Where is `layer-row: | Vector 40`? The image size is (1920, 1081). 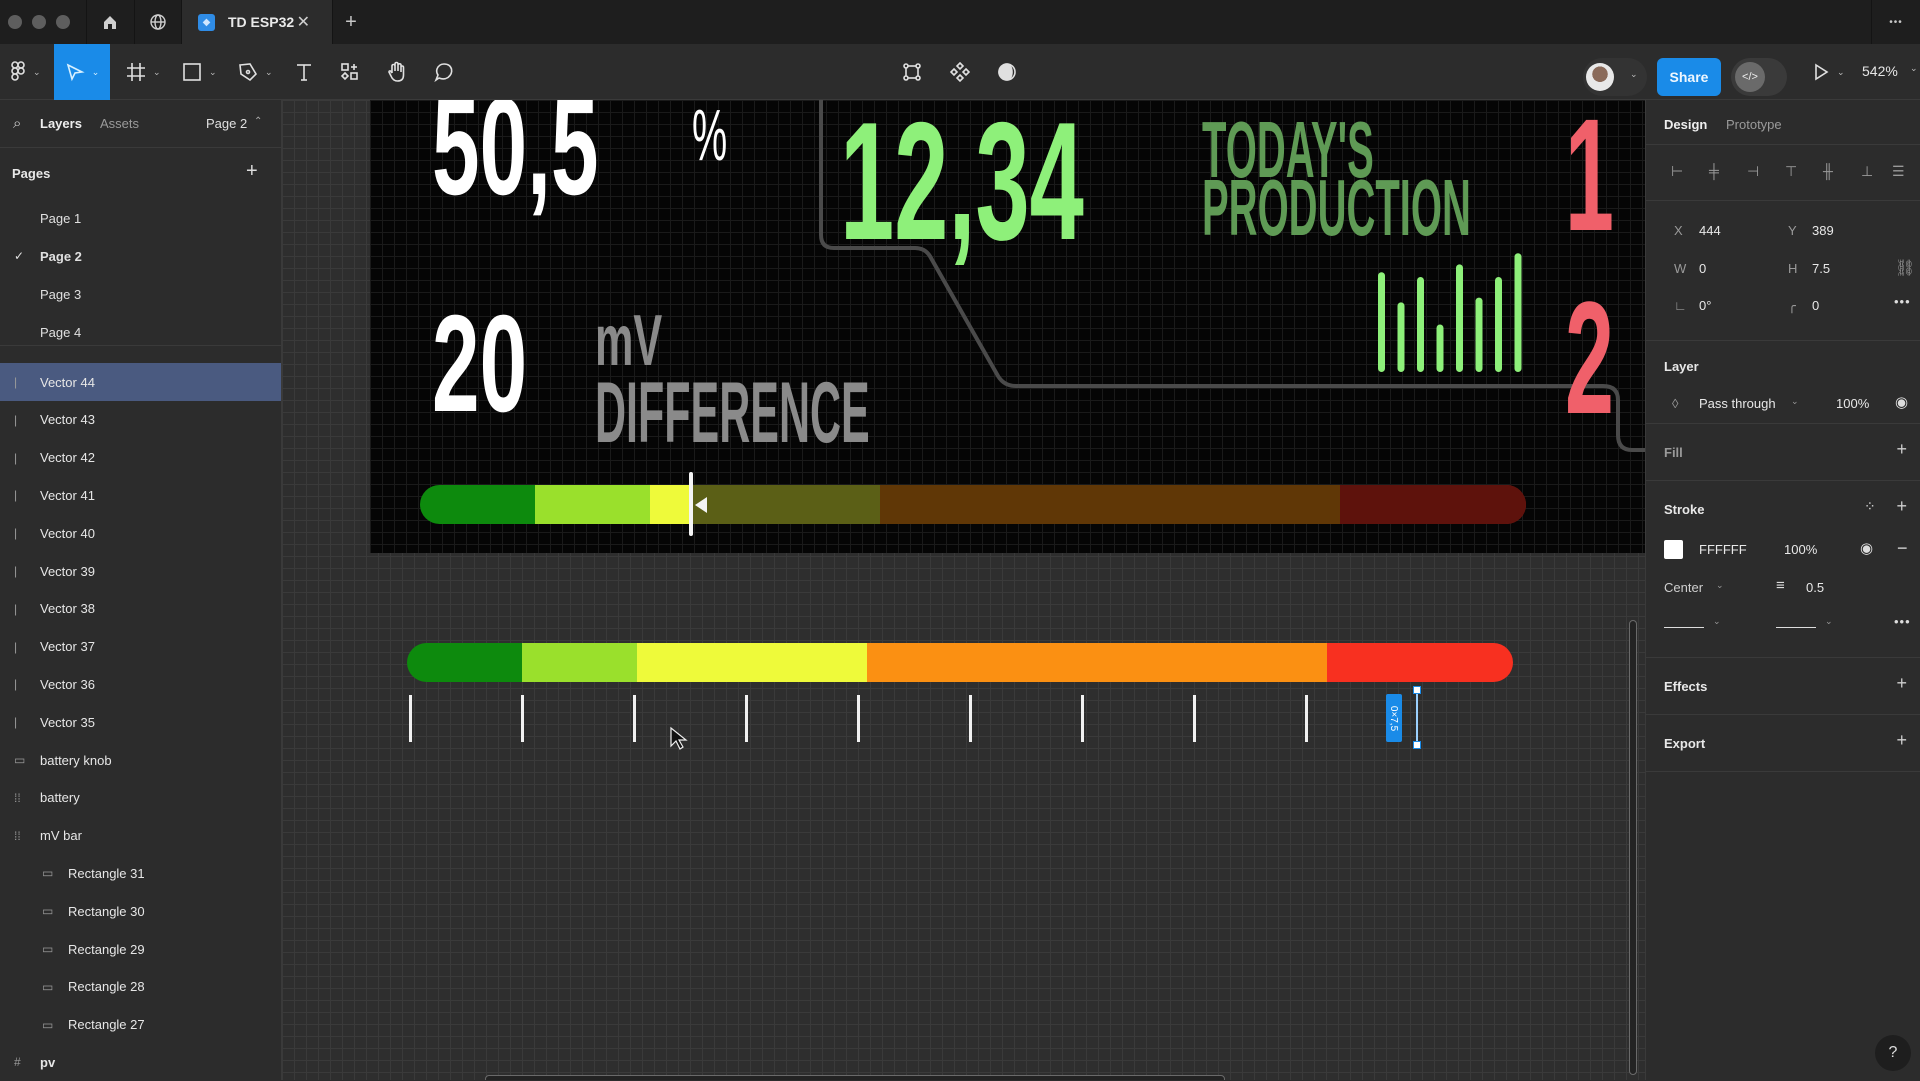 layer-row: | Vector 40 is located at coordinates (140, 533).